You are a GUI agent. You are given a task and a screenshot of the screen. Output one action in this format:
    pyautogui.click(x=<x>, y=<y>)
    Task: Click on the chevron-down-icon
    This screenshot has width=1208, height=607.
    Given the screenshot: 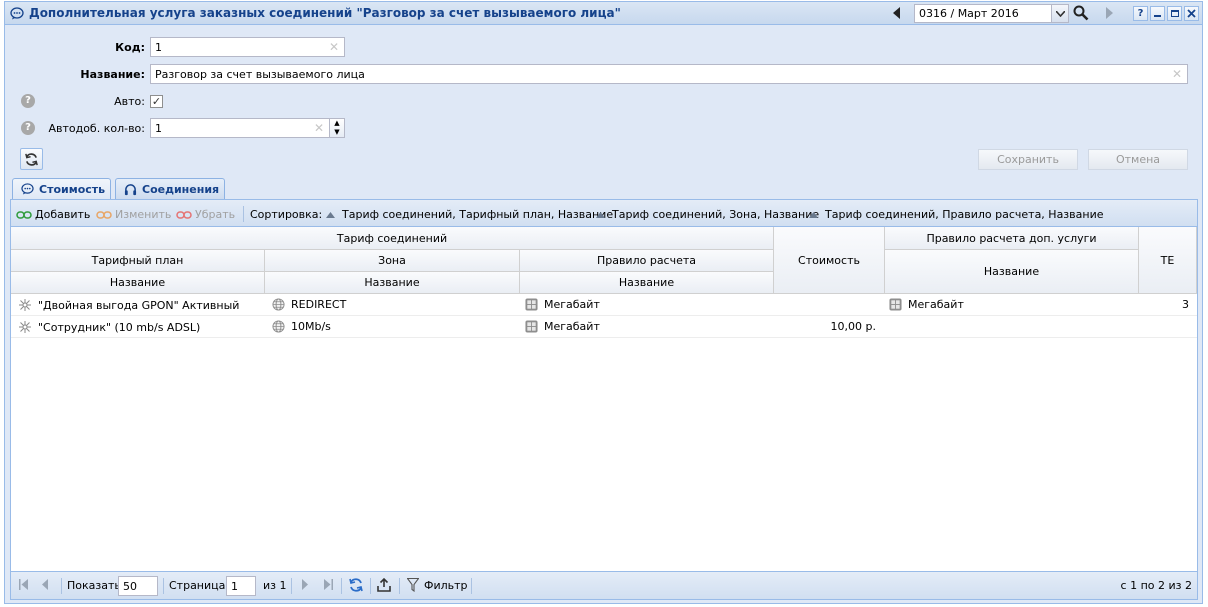 What is the action you would take?
    pyautogui.click(x=1059, y=13)
    